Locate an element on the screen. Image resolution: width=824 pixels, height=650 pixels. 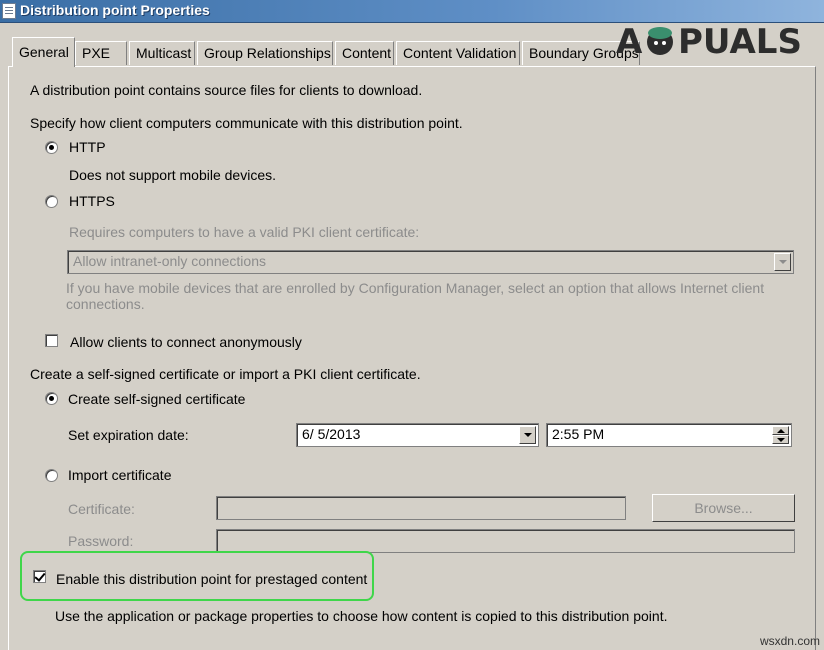
expiration-label: Set expiration date: is located at coordinates (128, 435).